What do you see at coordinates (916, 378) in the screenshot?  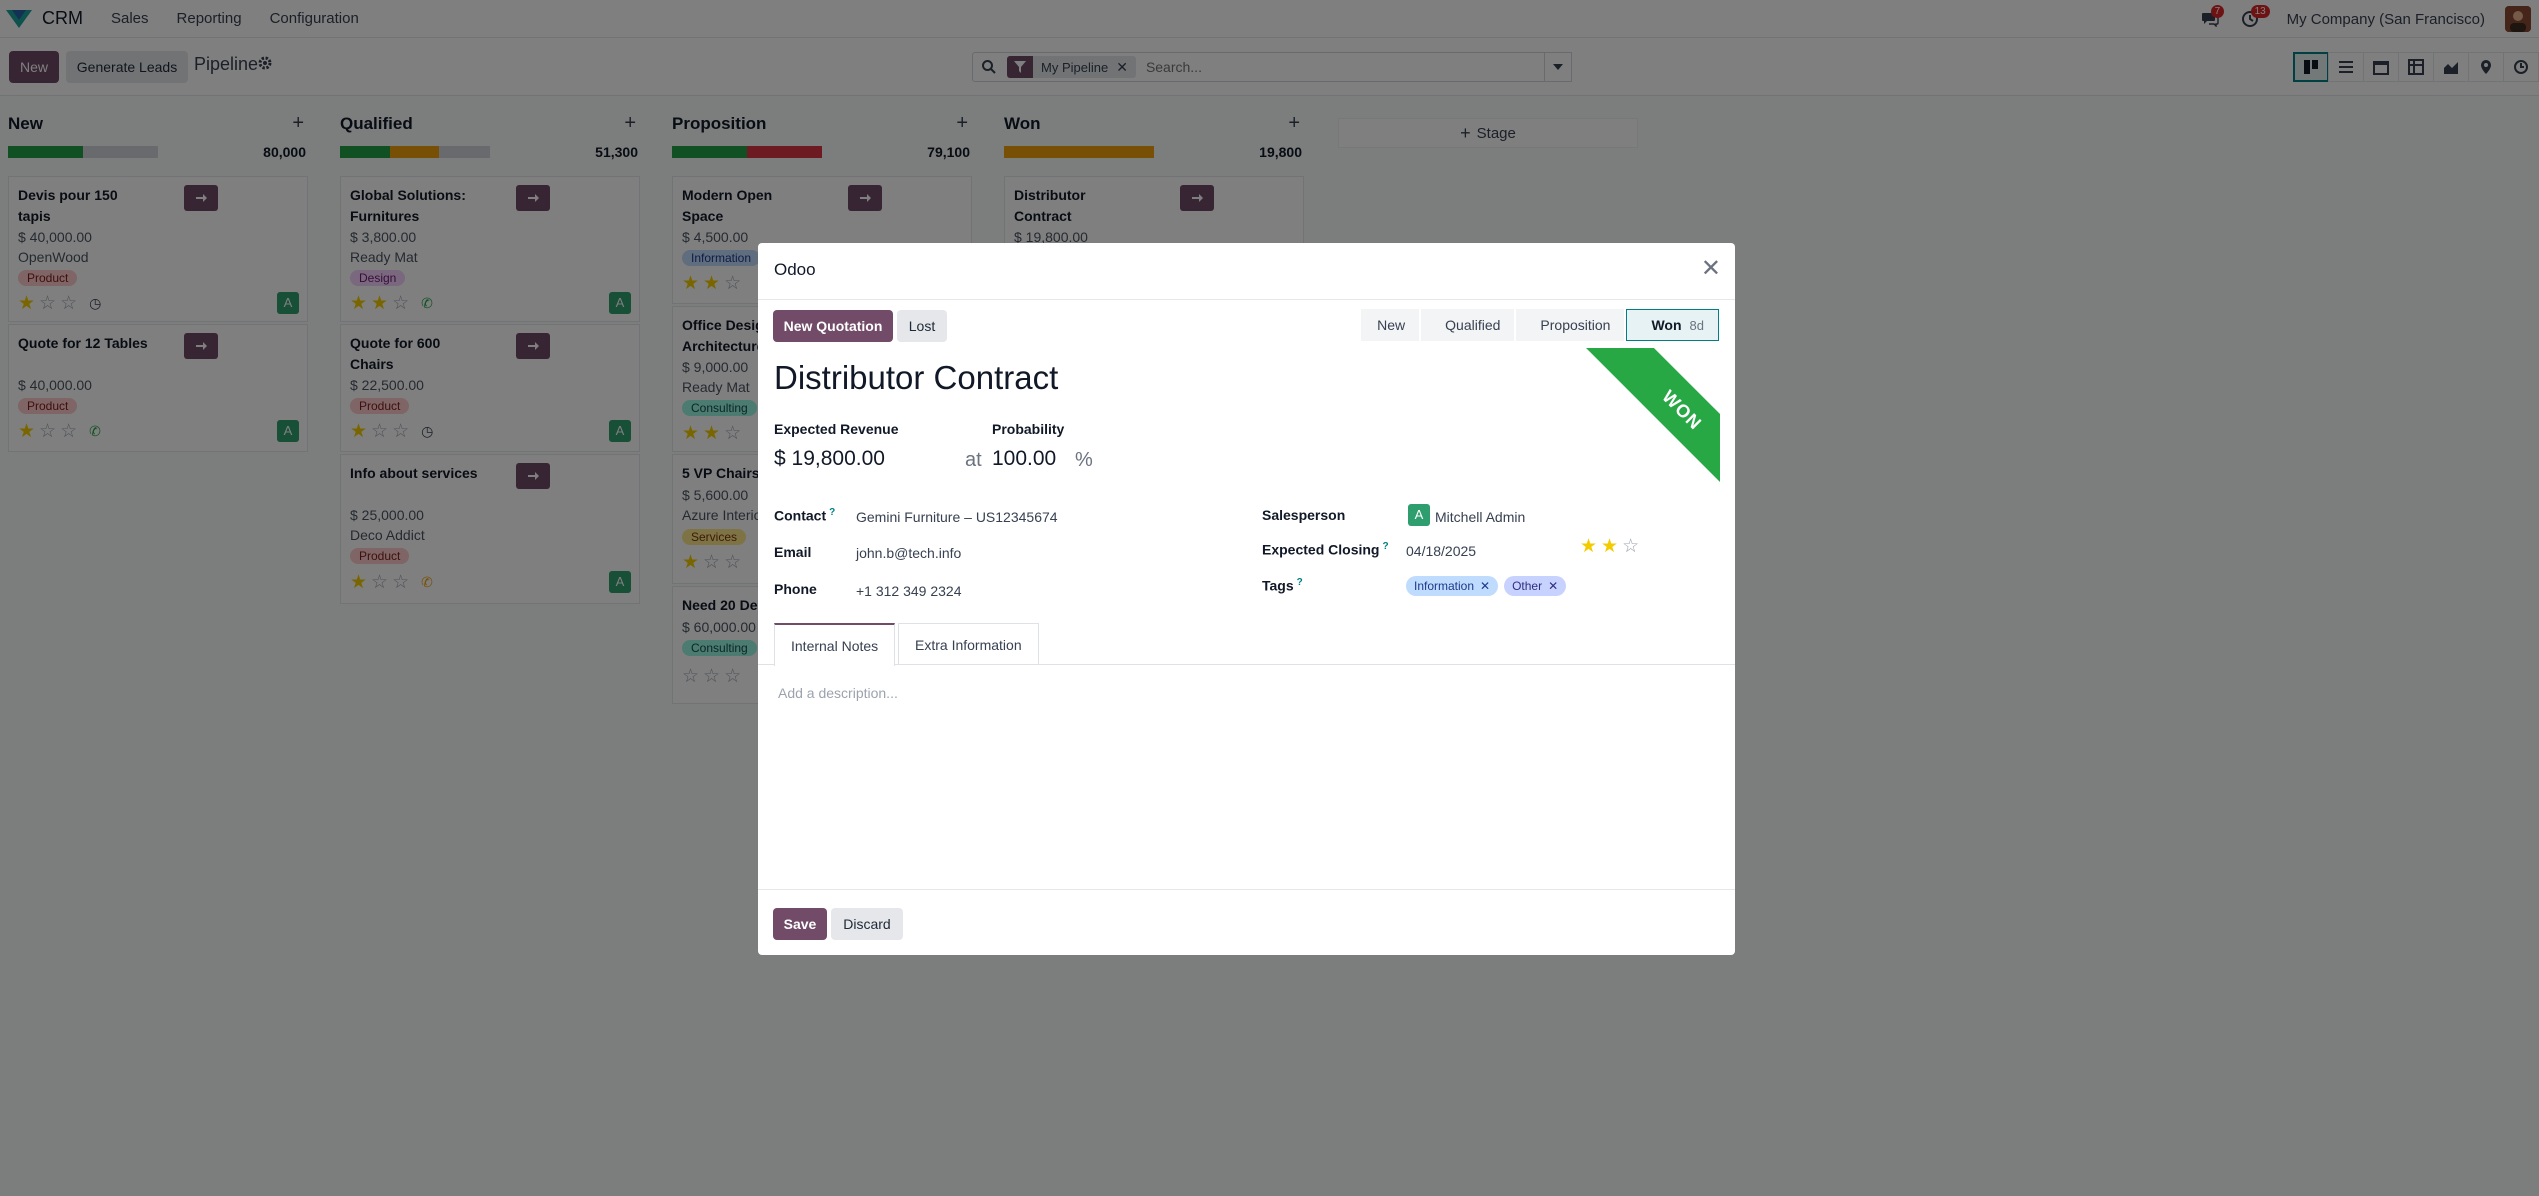 I see `opportunity-name: Distributor Contract` at bounding box center [916, 378].